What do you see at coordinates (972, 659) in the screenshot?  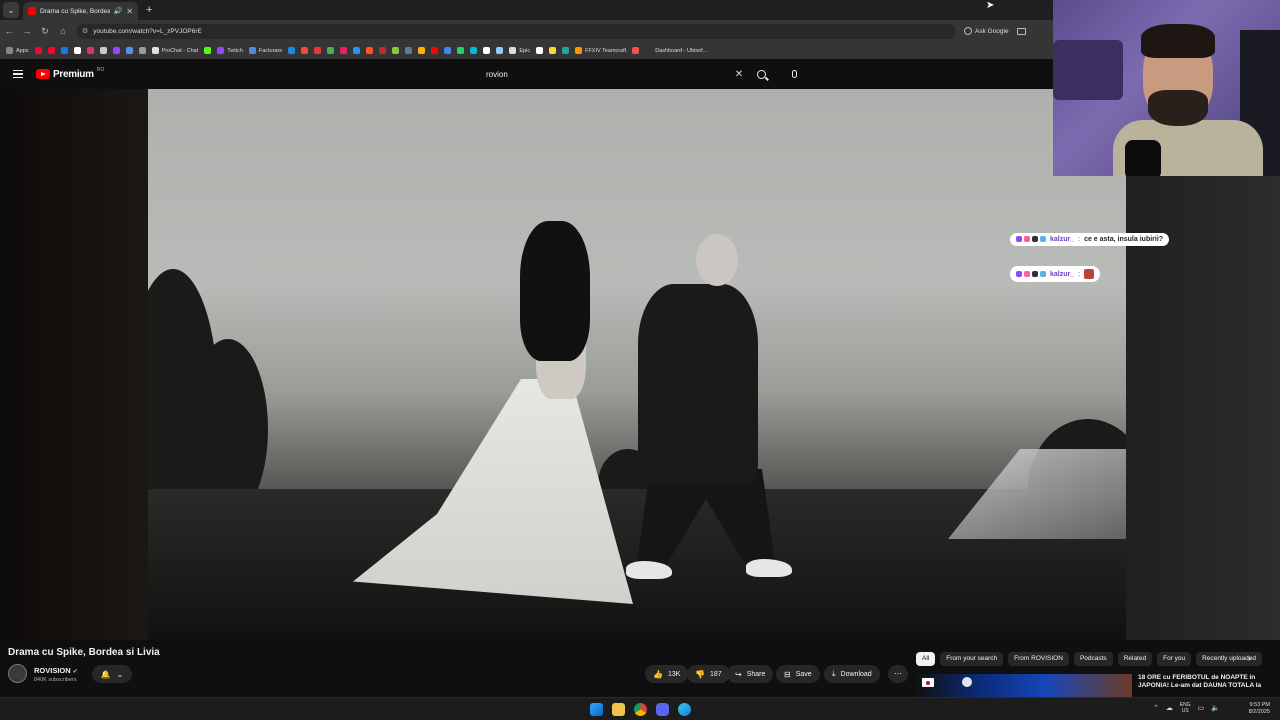 I see `filter-chip: From your search` at bounding box center [972, 659].